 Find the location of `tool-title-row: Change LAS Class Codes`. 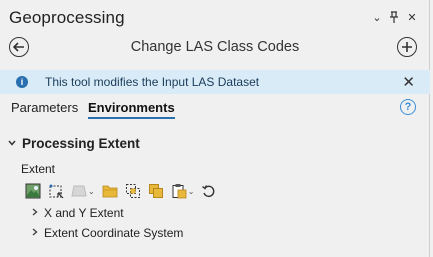

tool-title-row: Change LAS Class Codes is located at coordinates (215, 48).